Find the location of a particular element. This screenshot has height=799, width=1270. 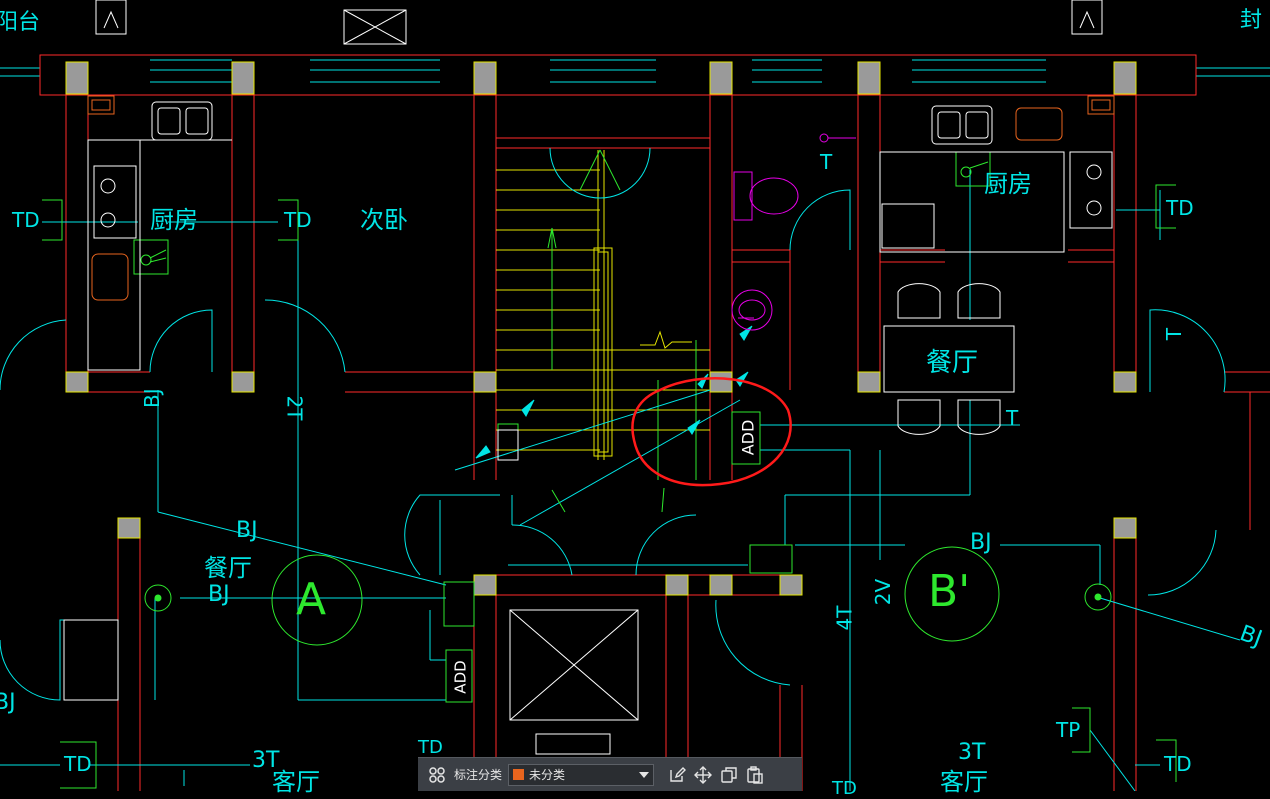

riser-label-2t: 2T is located at coordinates (294, 408).